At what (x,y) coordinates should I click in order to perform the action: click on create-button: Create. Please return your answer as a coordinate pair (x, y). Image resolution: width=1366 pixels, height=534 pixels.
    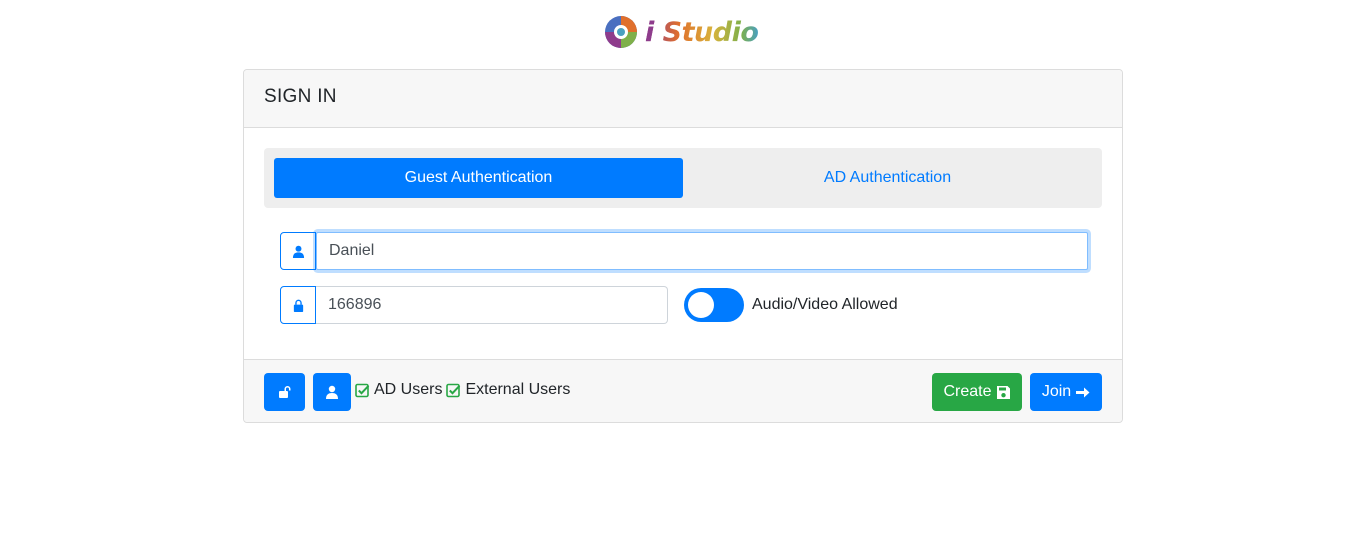
    Looking at the image, I should click on (977, 392).